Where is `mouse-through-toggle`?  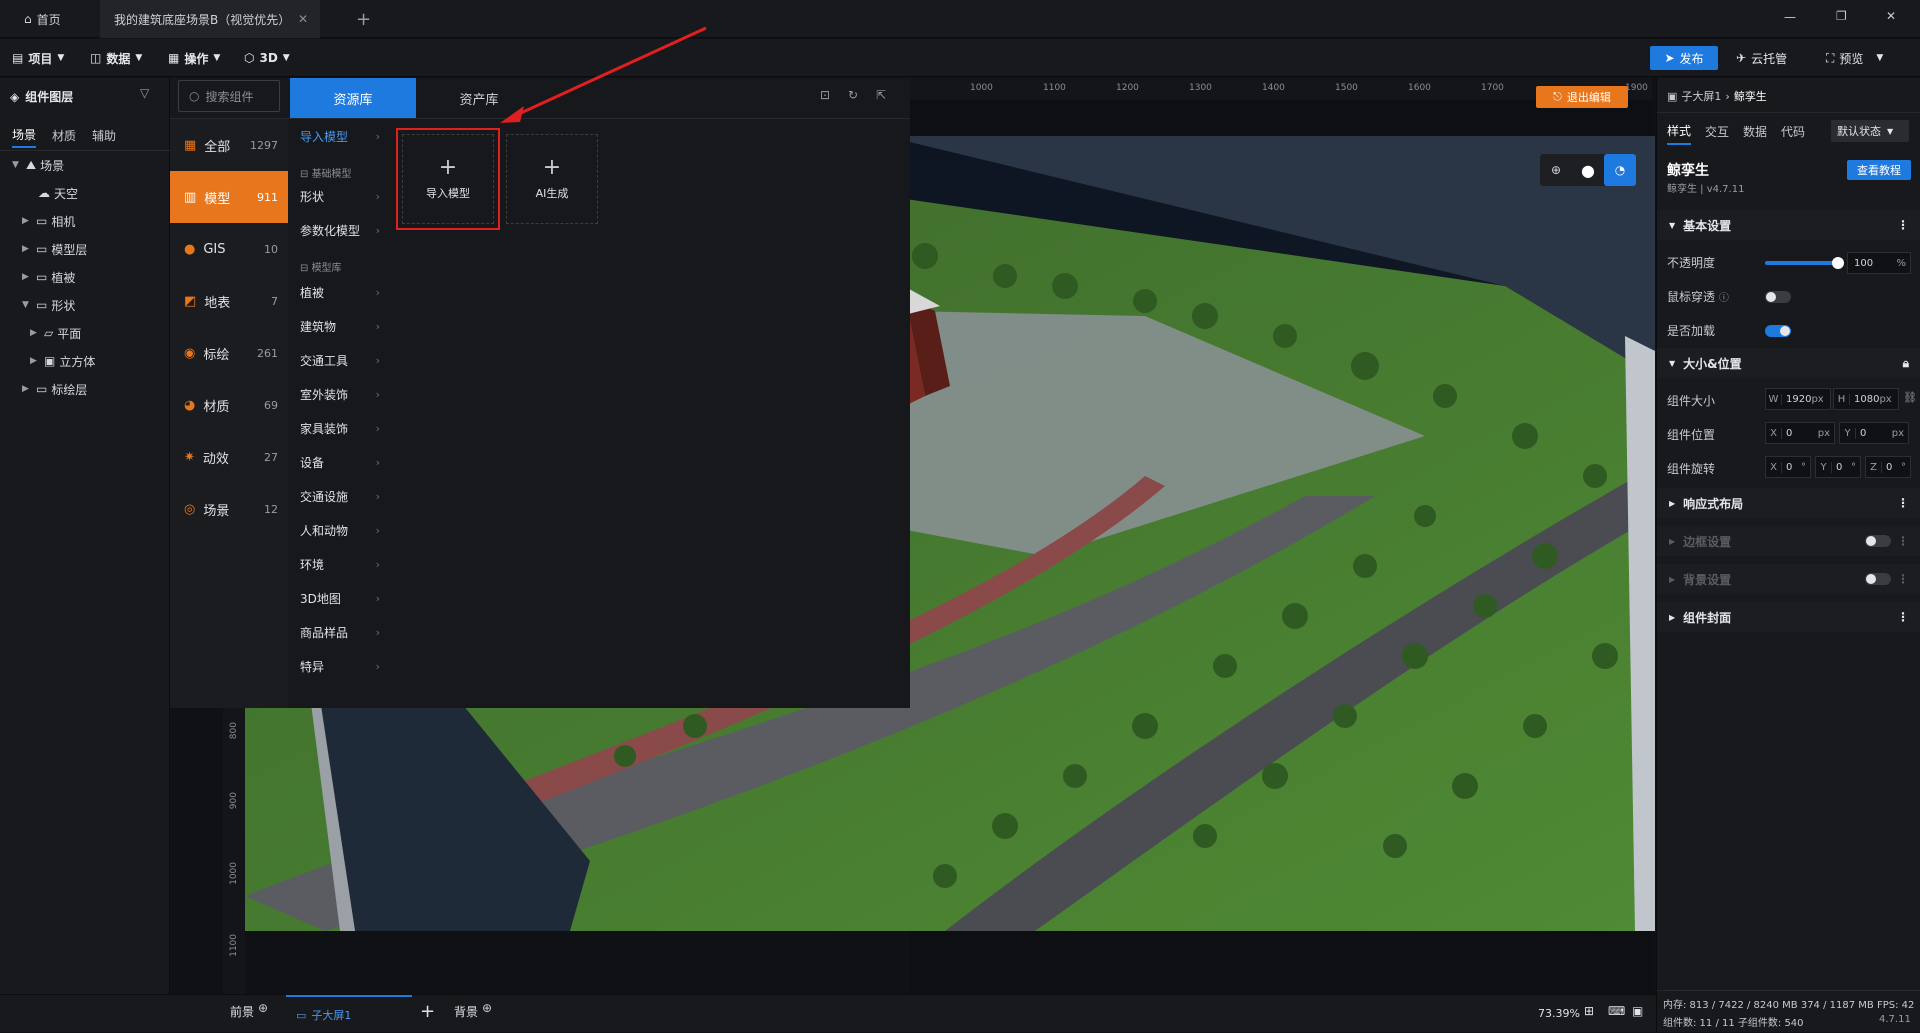
mouse-through-toggle is located at coordinates (1778, 297).